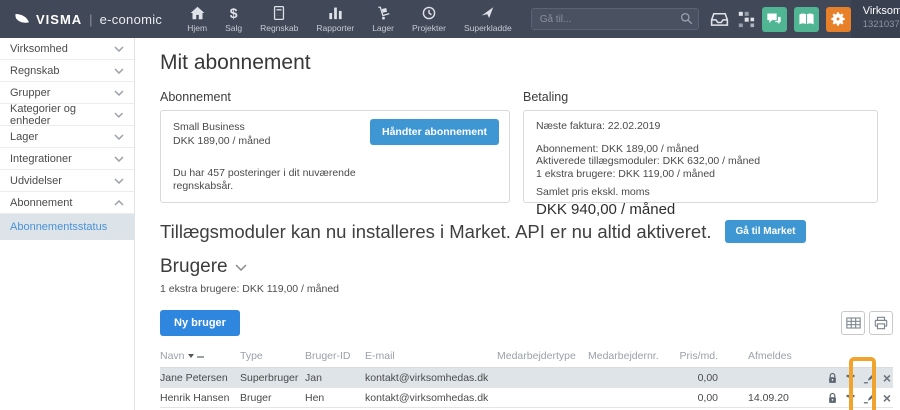  Describe the element at coordinates (593, 192) in the screenshot. I see `total-label: Samlet pris ekskl. moms` at that location.